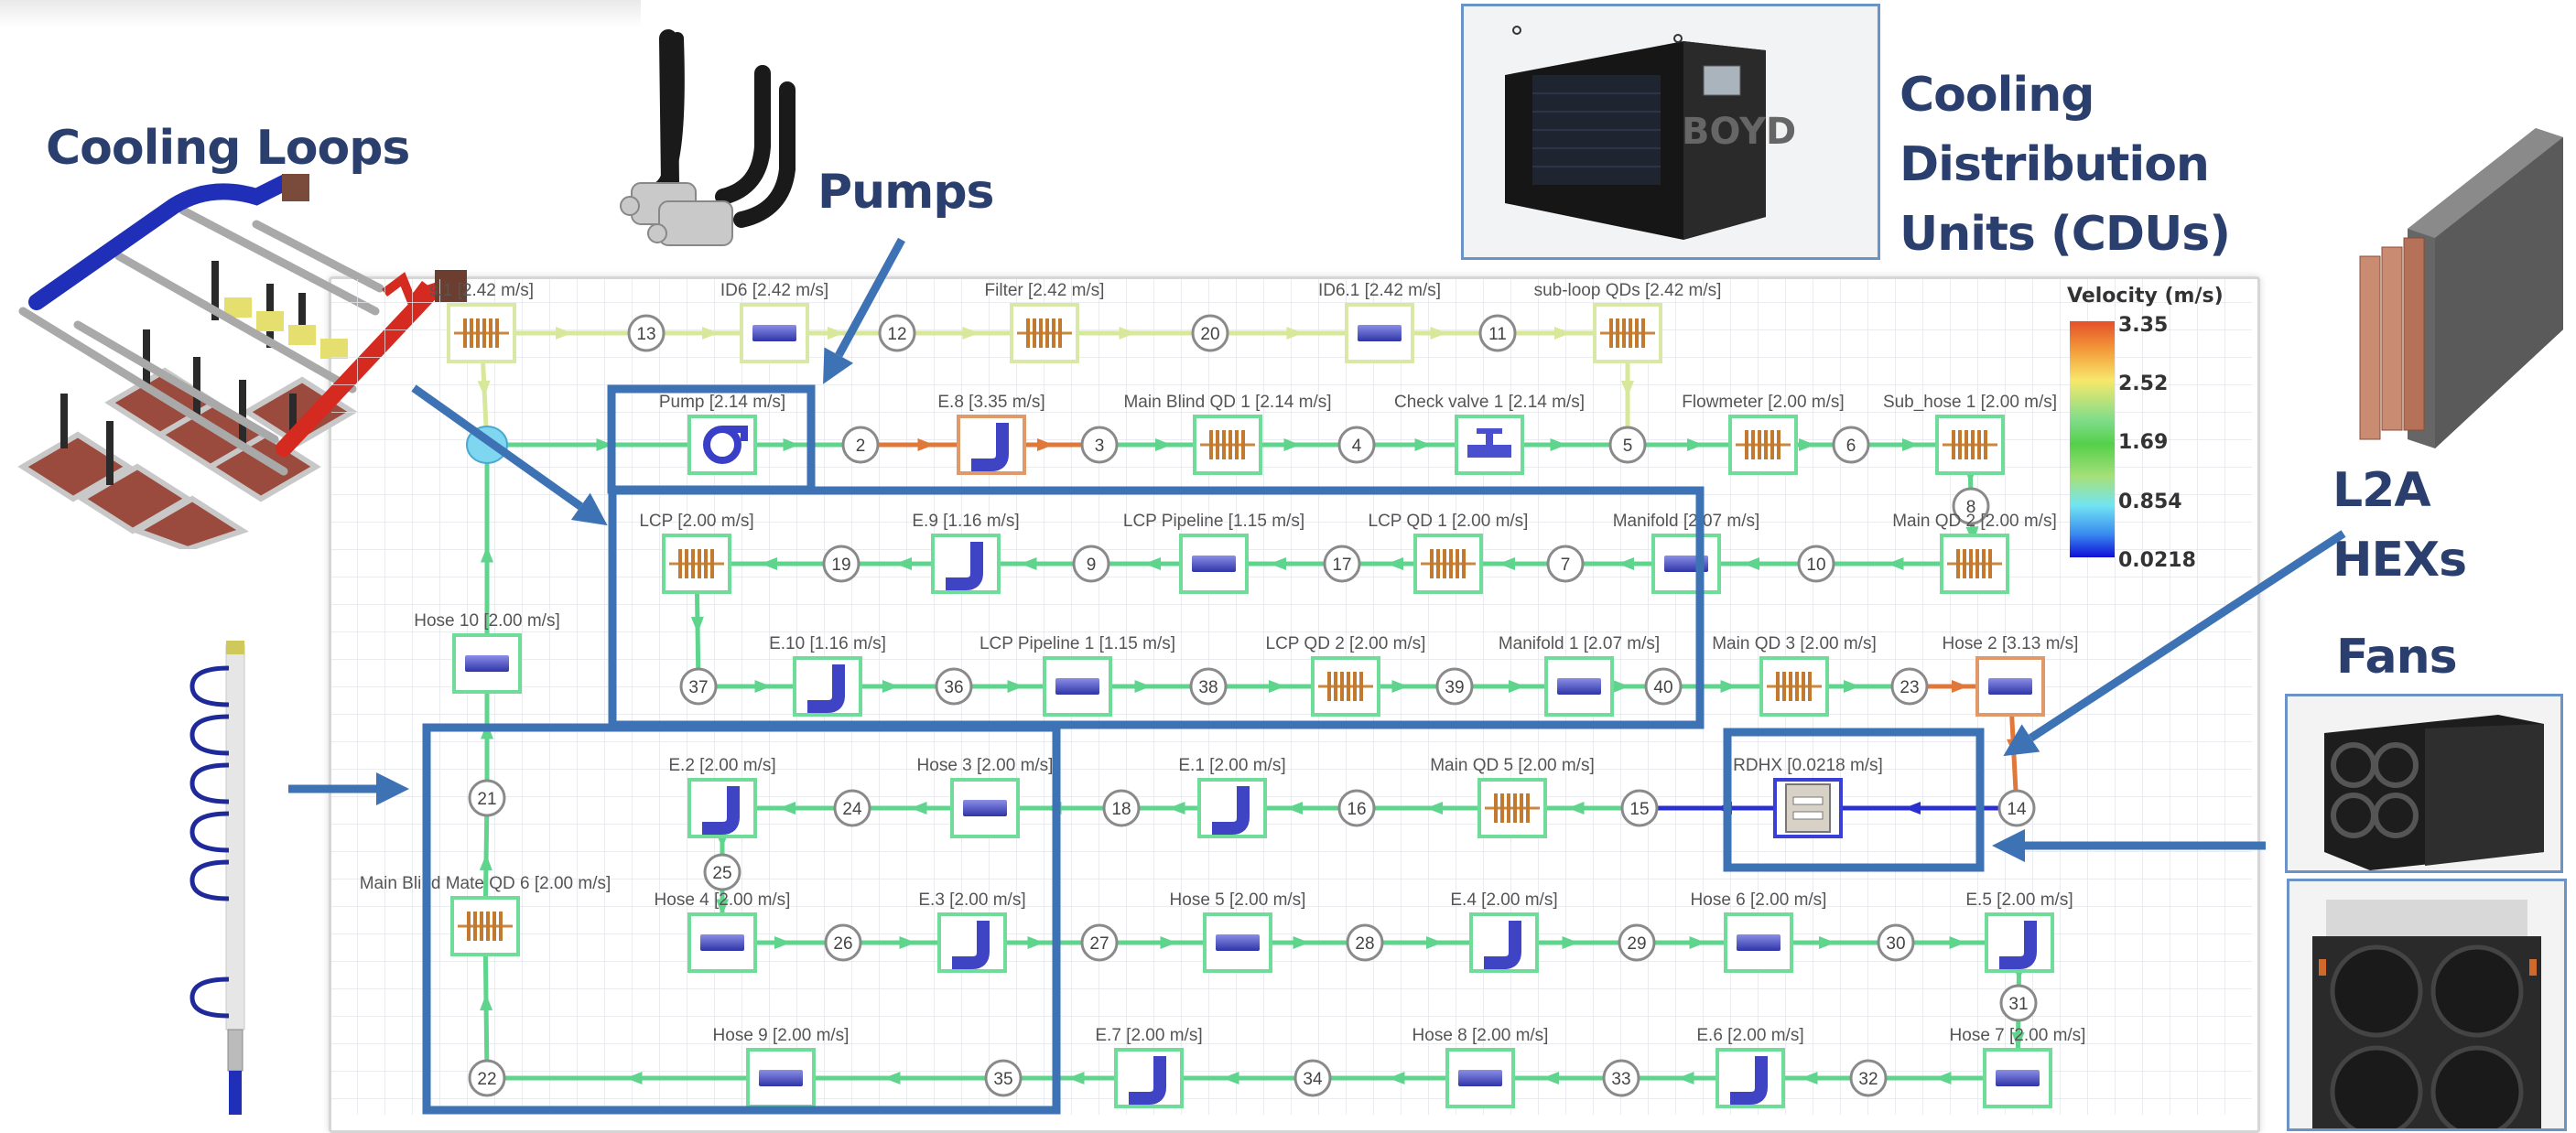 This screenshot has height=1133, width=2576. I want to click on node-26: 26, so click(843, 942).